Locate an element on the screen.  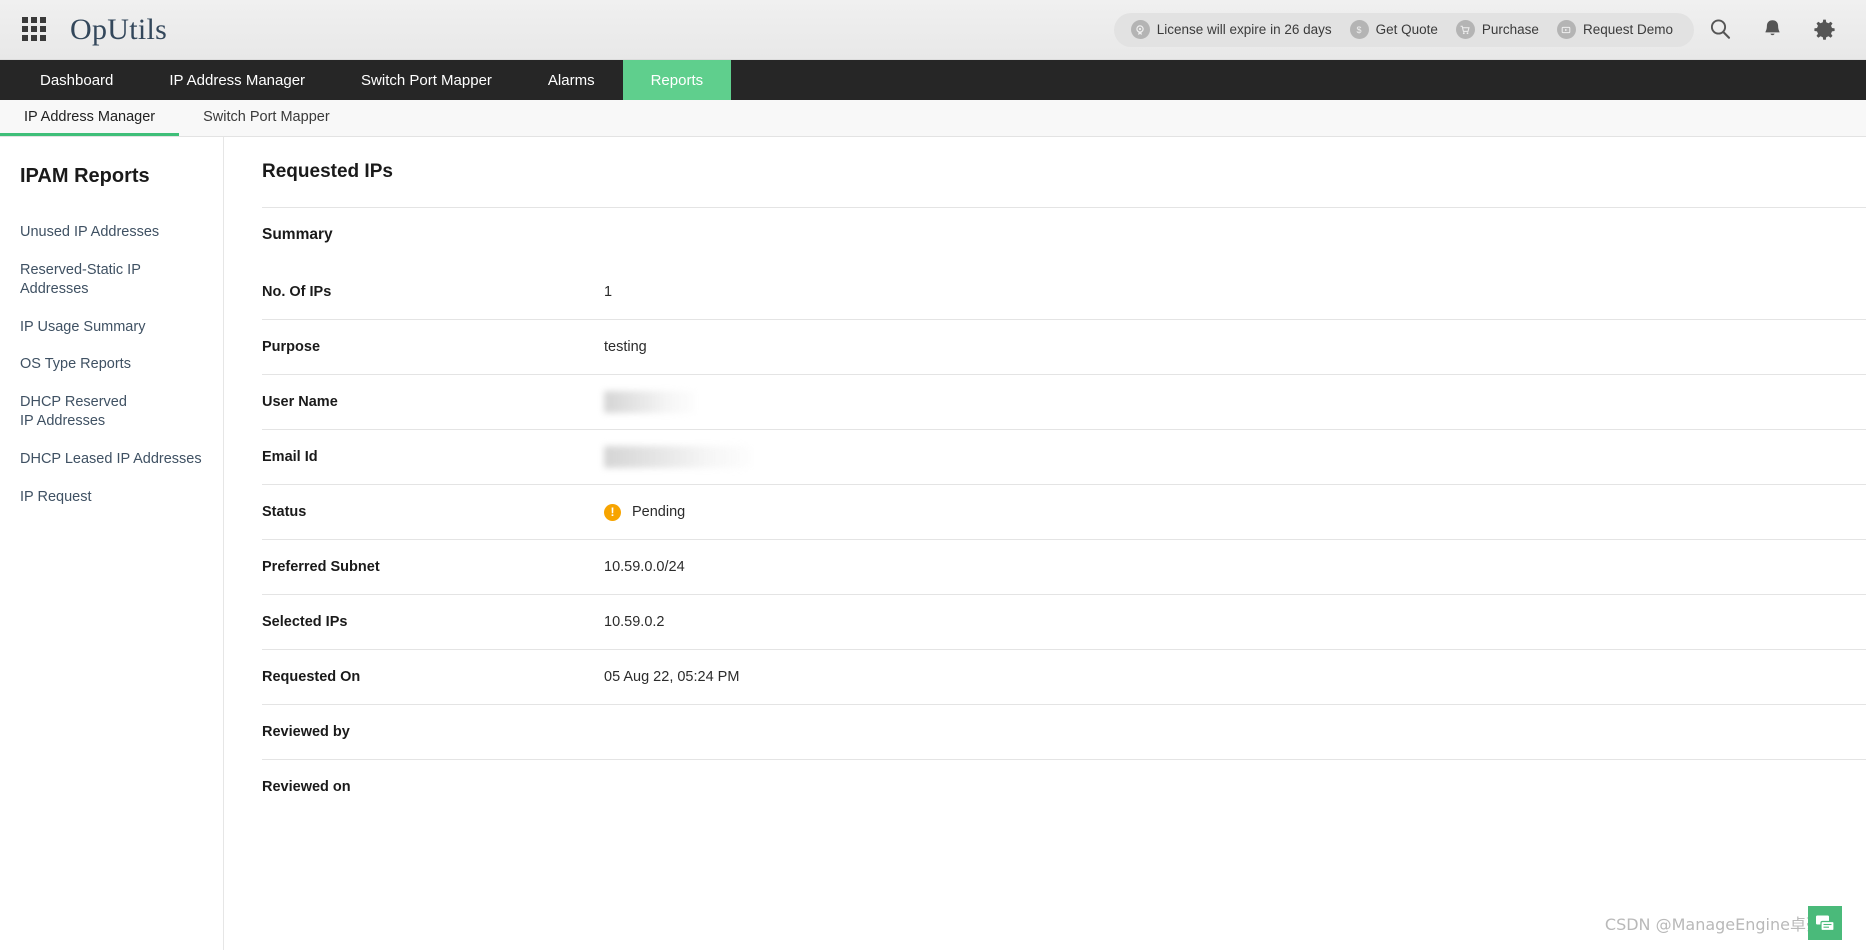
row-label: Requested On is located at coordinates (311, 677).